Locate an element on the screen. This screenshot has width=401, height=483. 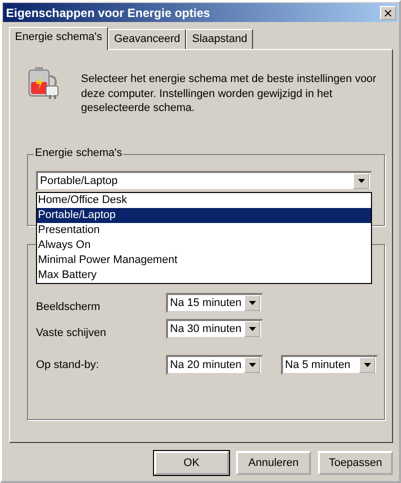
description-text: Selecteer het energie schema met de beste instellingen voor deze computer. Instellingen worden gewijzigd in het geselecteerde schema. is located at coordinates (229, 94).